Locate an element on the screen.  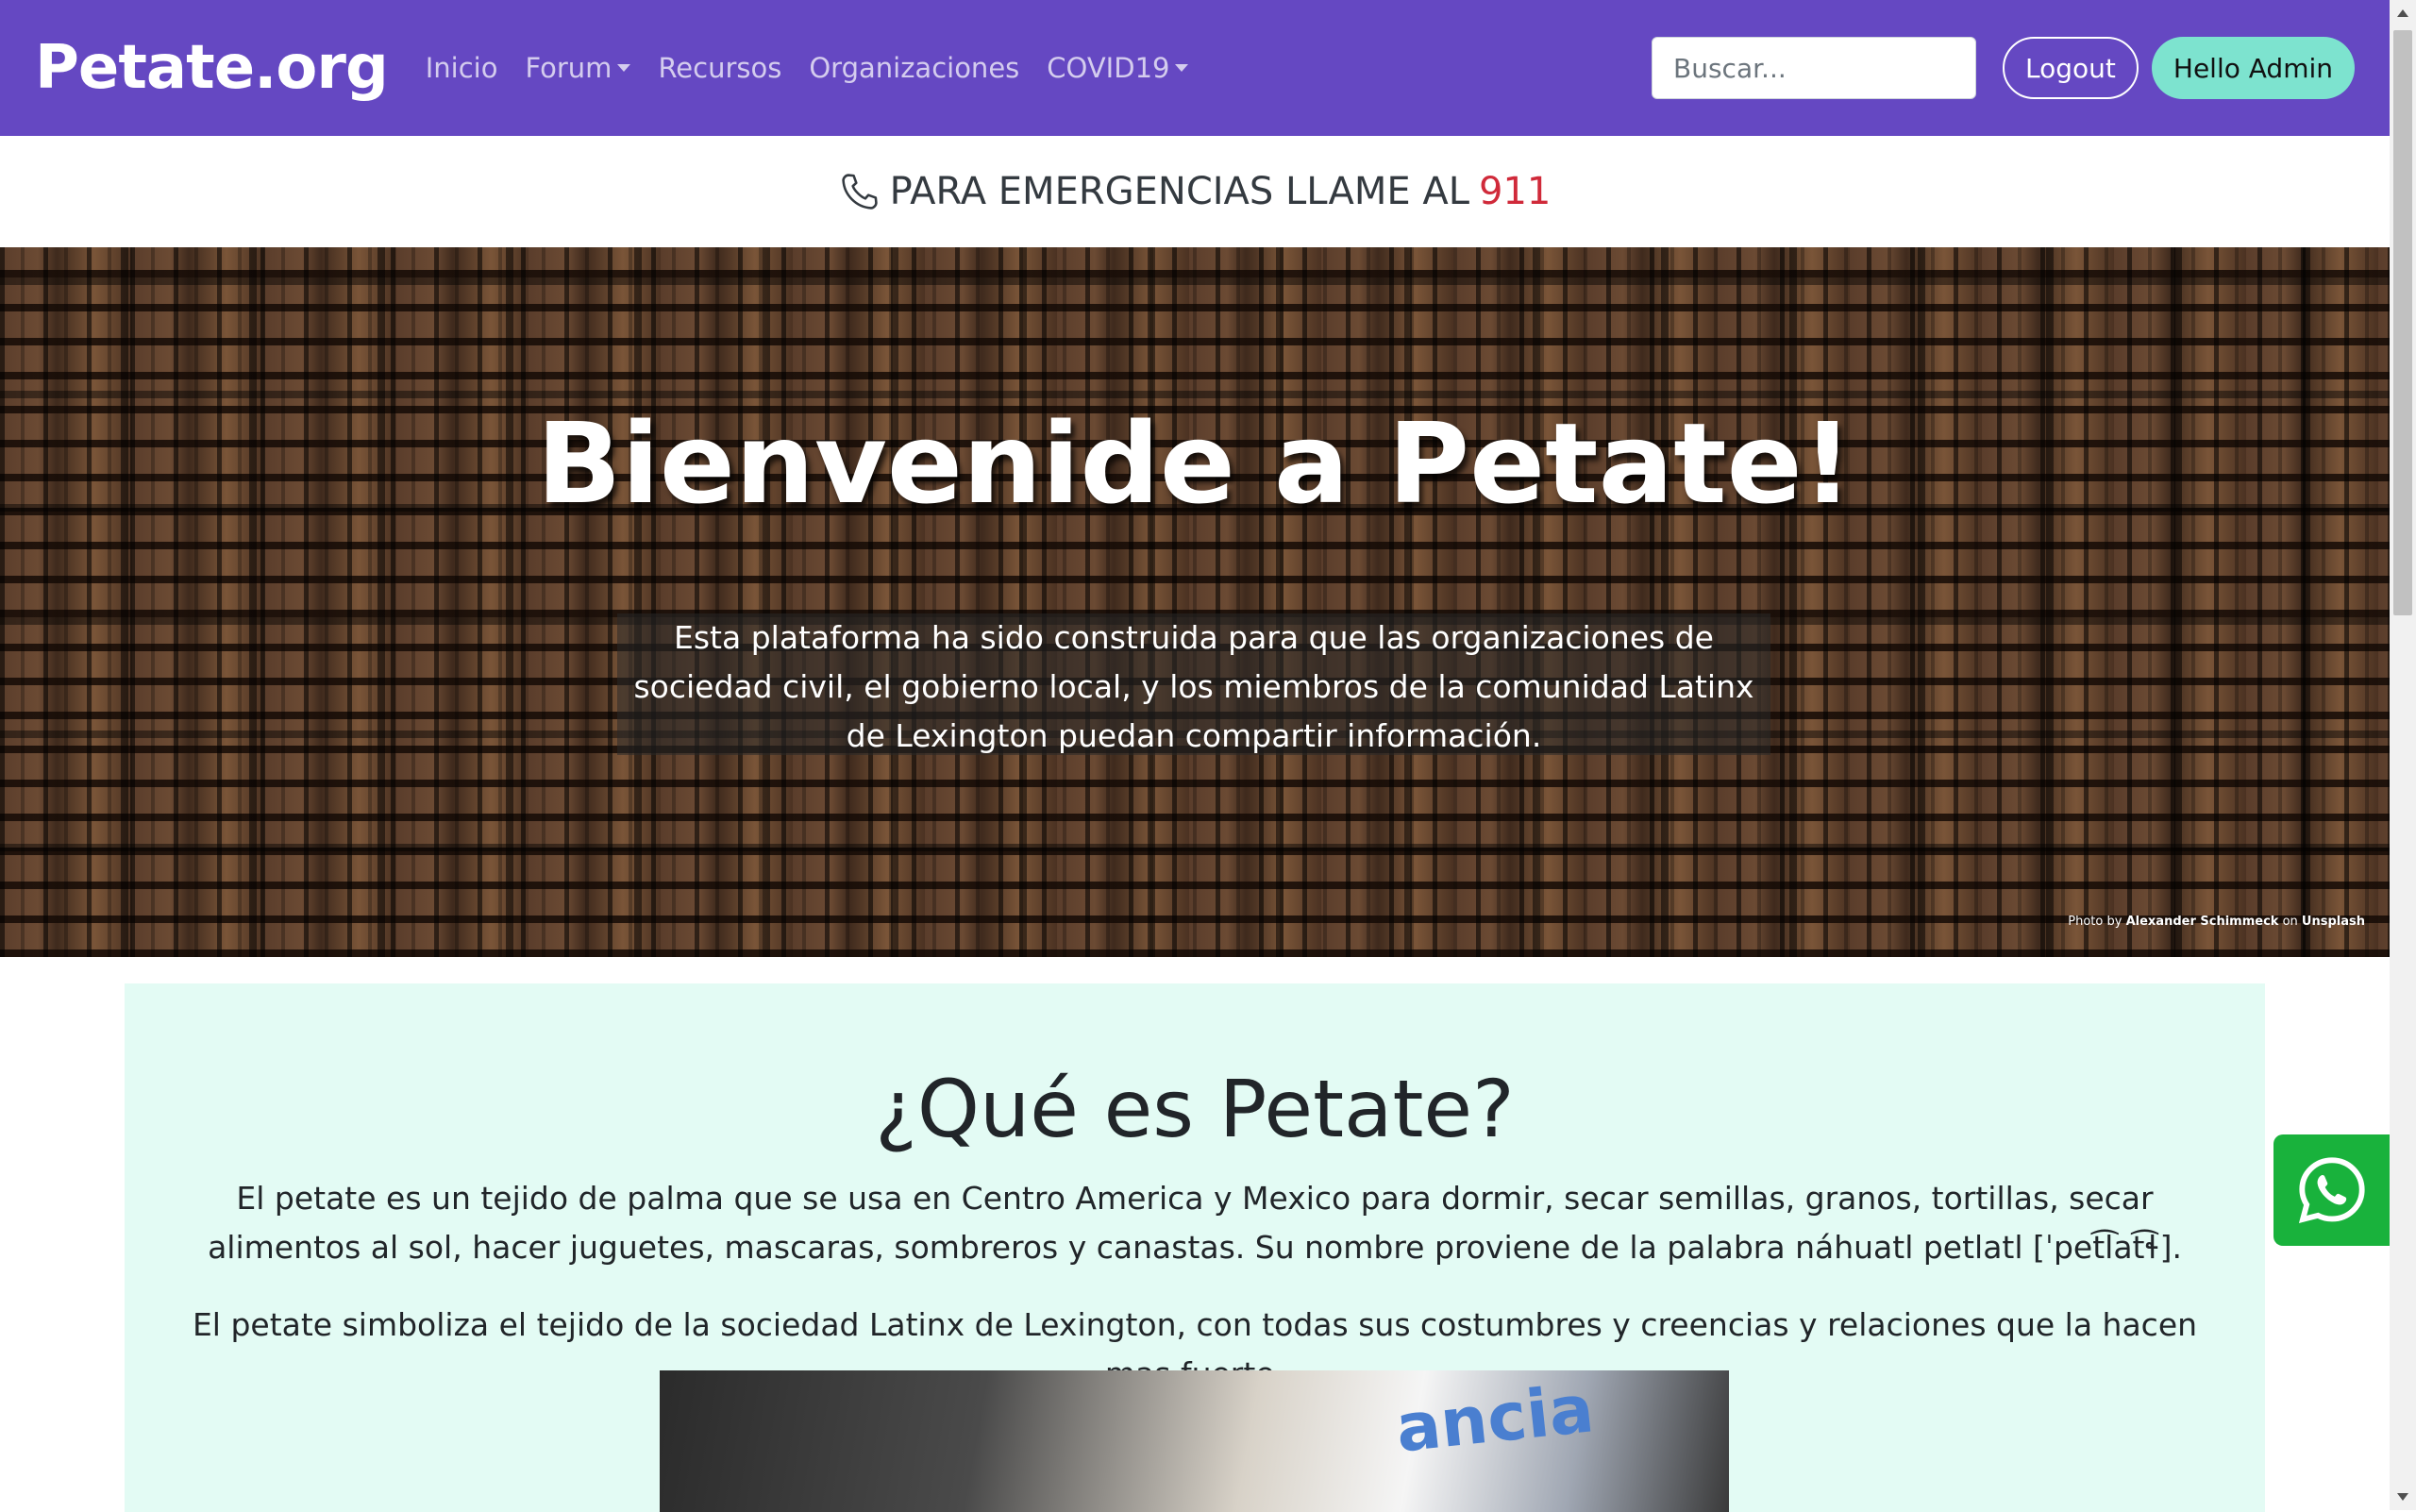
scroll-up-arrow-icon is located at coordinates (2403, 13).